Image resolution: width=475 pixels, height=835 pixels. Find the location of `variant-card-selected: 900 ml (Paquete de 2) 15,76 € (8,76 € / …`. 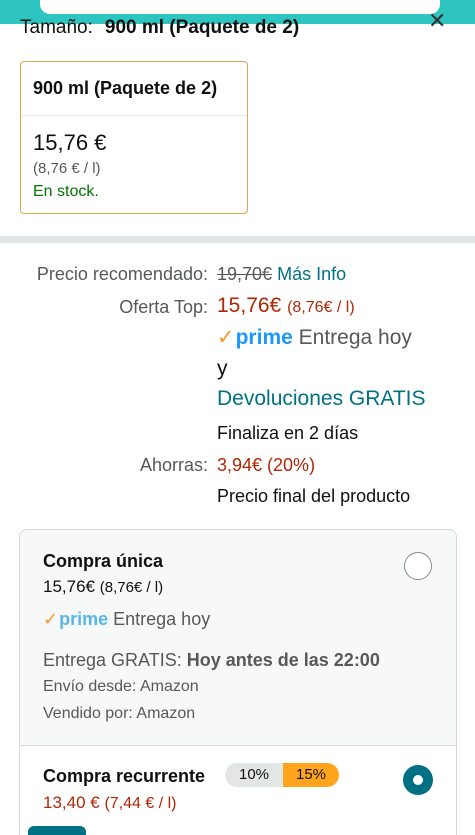

variant-card-selected: 900 ml (Paquete de 2) 15,76 € (8,76 € / … is located at coordinates (134, 137).